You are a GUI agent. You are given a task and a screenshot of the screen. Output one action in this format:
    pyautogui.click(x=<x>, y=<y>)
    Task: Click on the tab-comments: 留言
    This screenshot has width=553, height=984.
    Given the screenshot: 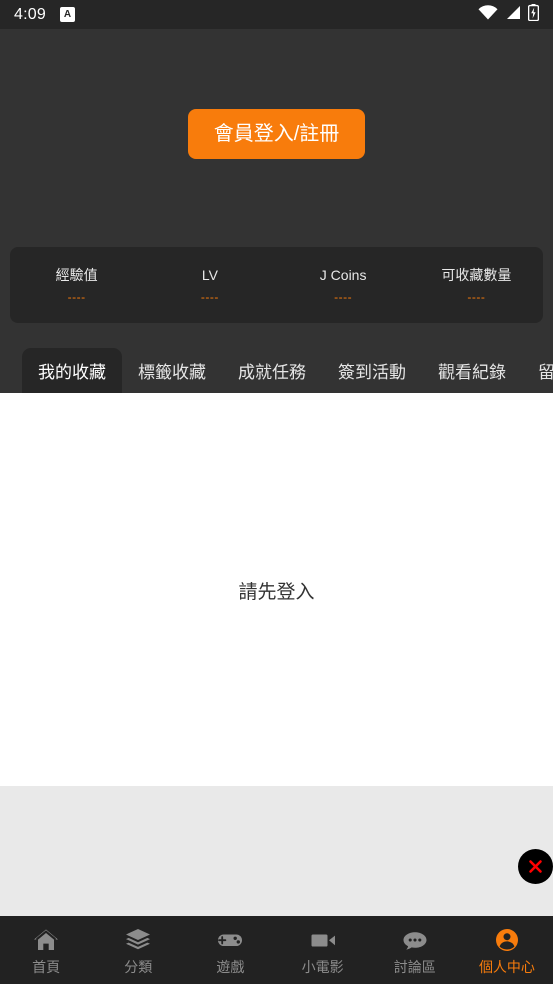 What is the action you would take?
    pyautogui.click(x=537, y=370)
    